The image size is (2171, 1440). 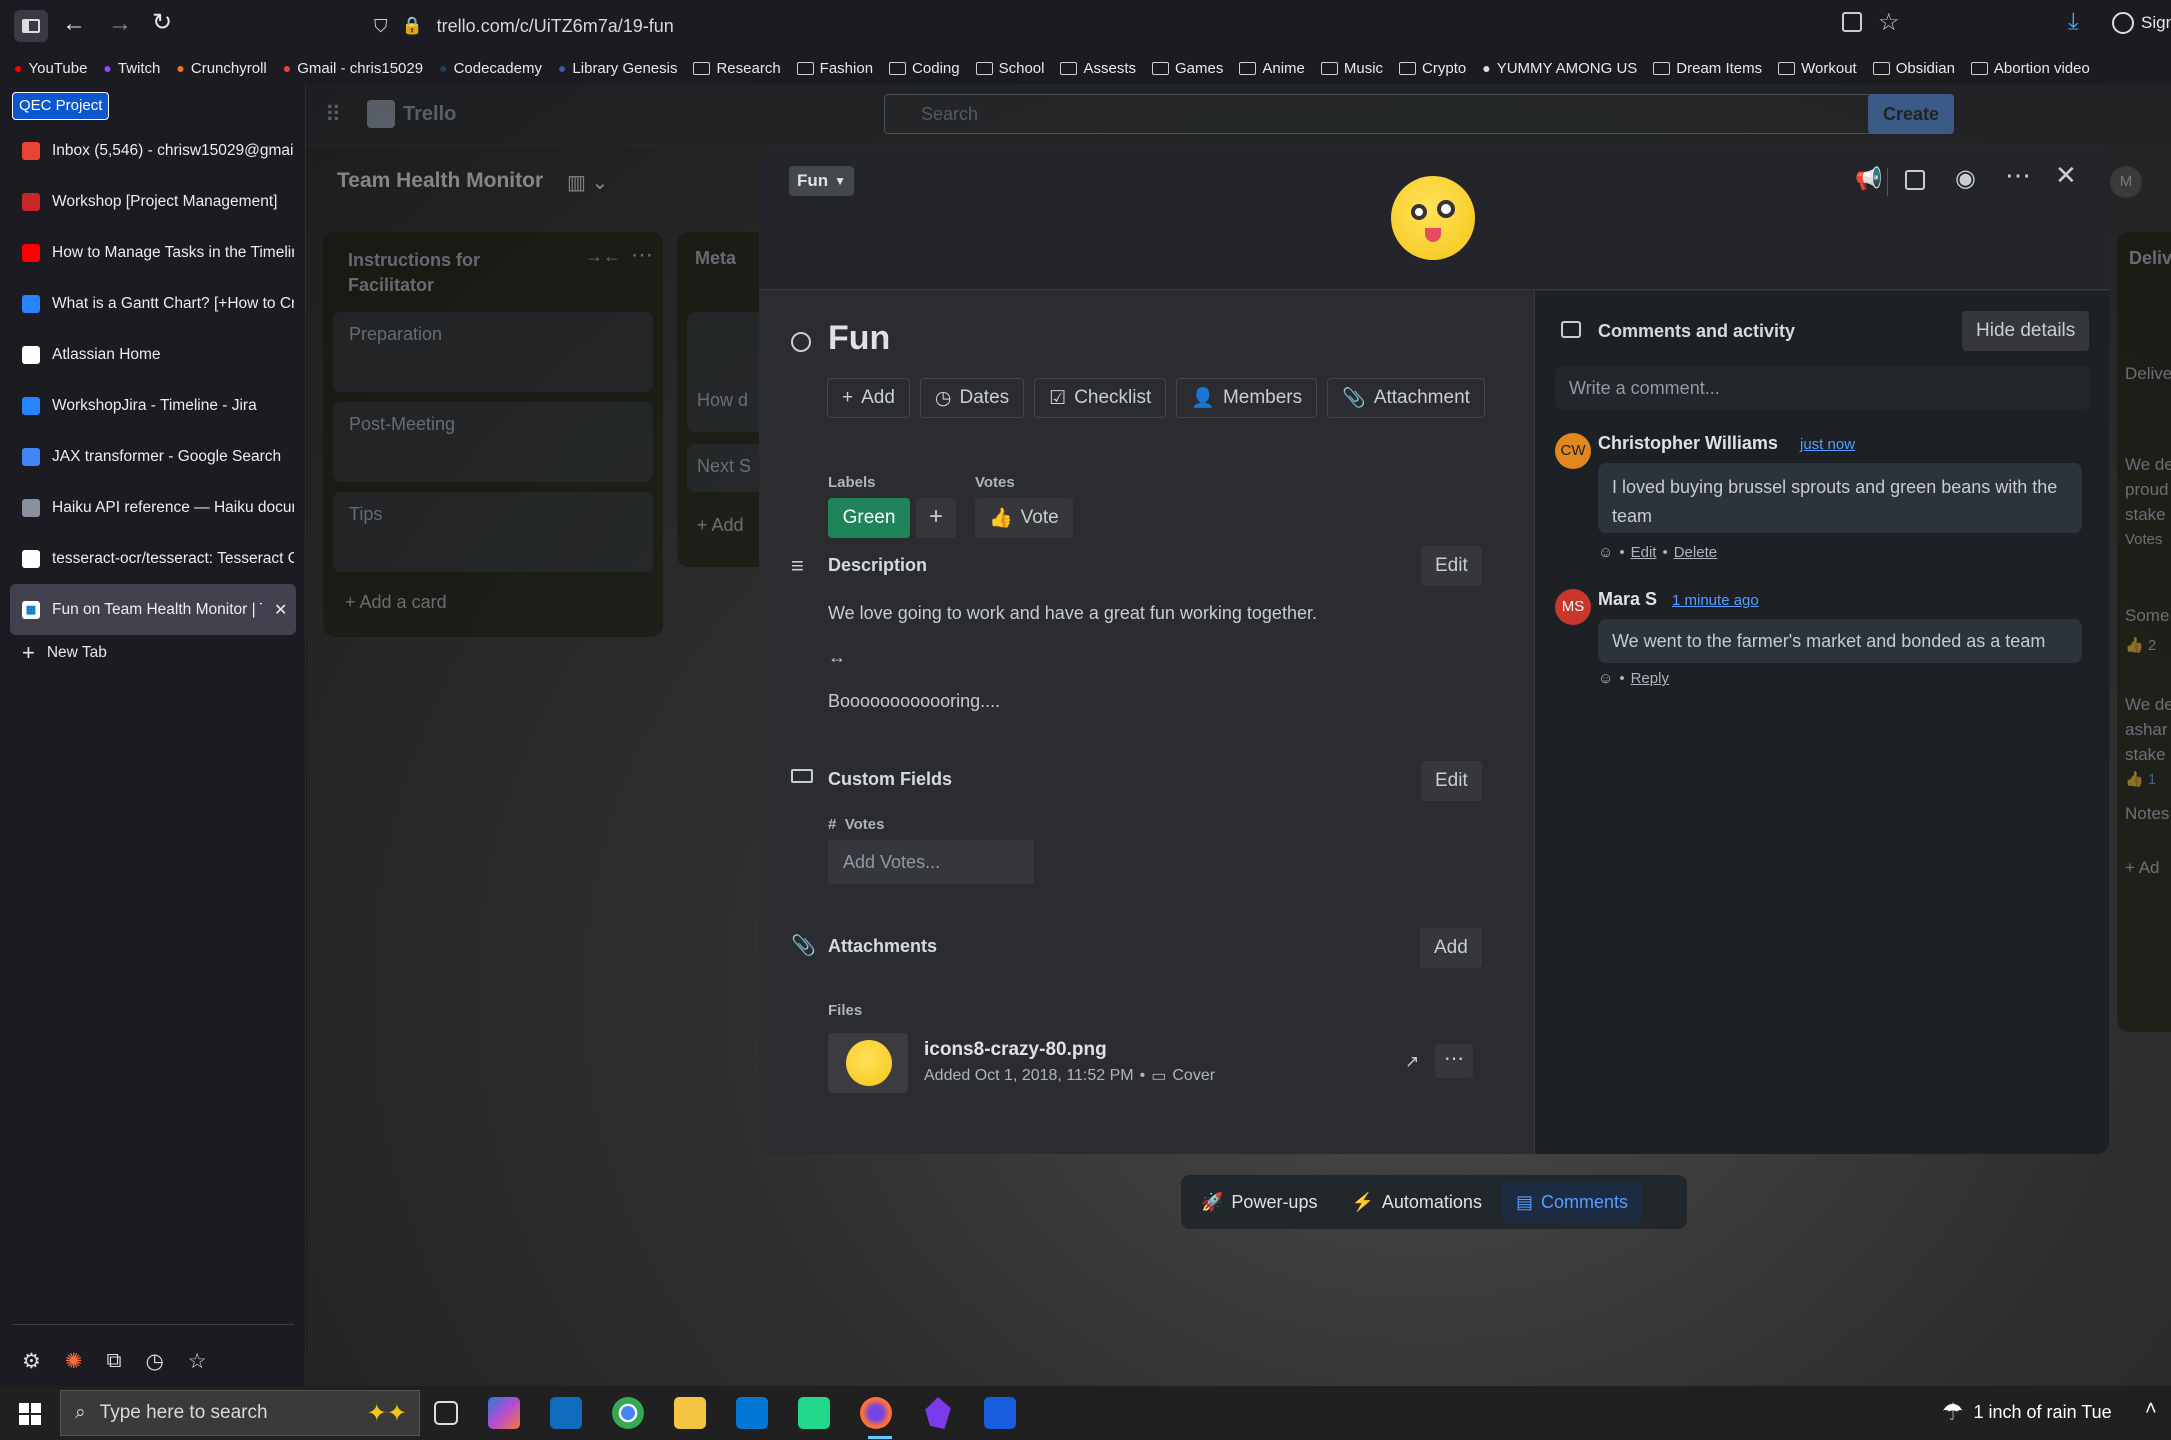 I want to click on list-selector: Fun ▼, so click(x=822, y=181).